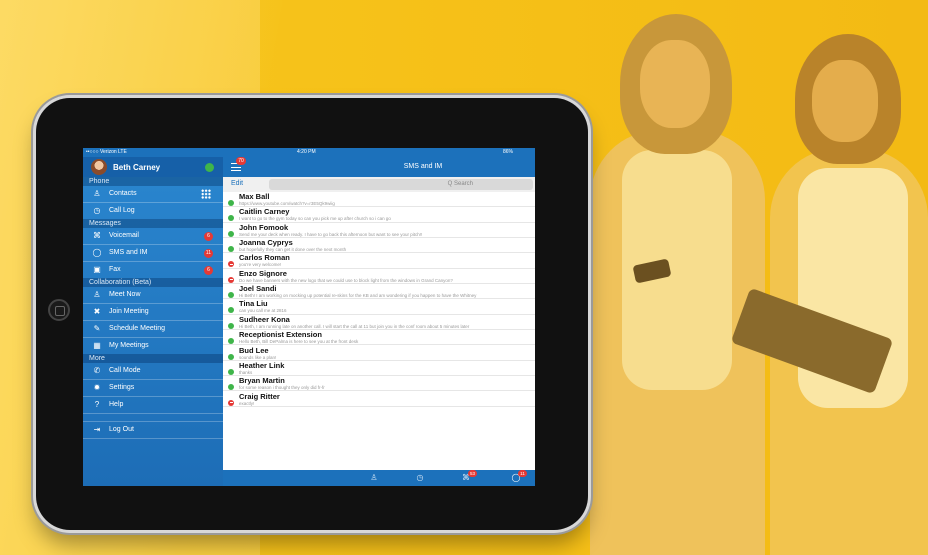  Describe the element at coordinates (206, 194) in the screenshot. I see `dialpad-icon` at that location.